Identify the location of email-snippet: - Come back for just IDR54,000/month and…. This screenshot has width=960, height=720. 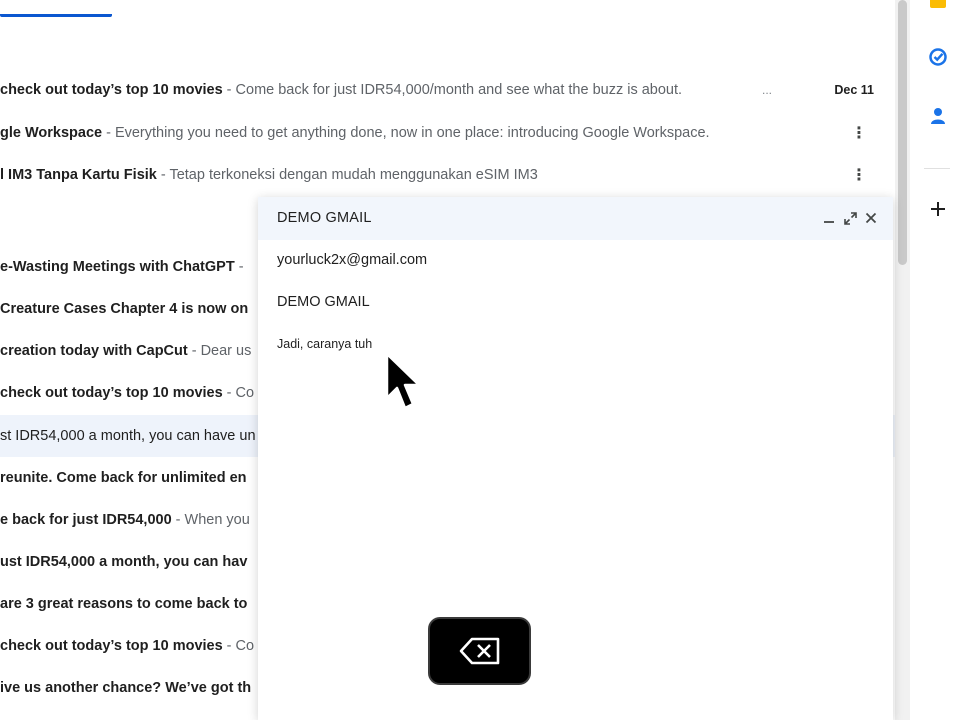
(454, 90).